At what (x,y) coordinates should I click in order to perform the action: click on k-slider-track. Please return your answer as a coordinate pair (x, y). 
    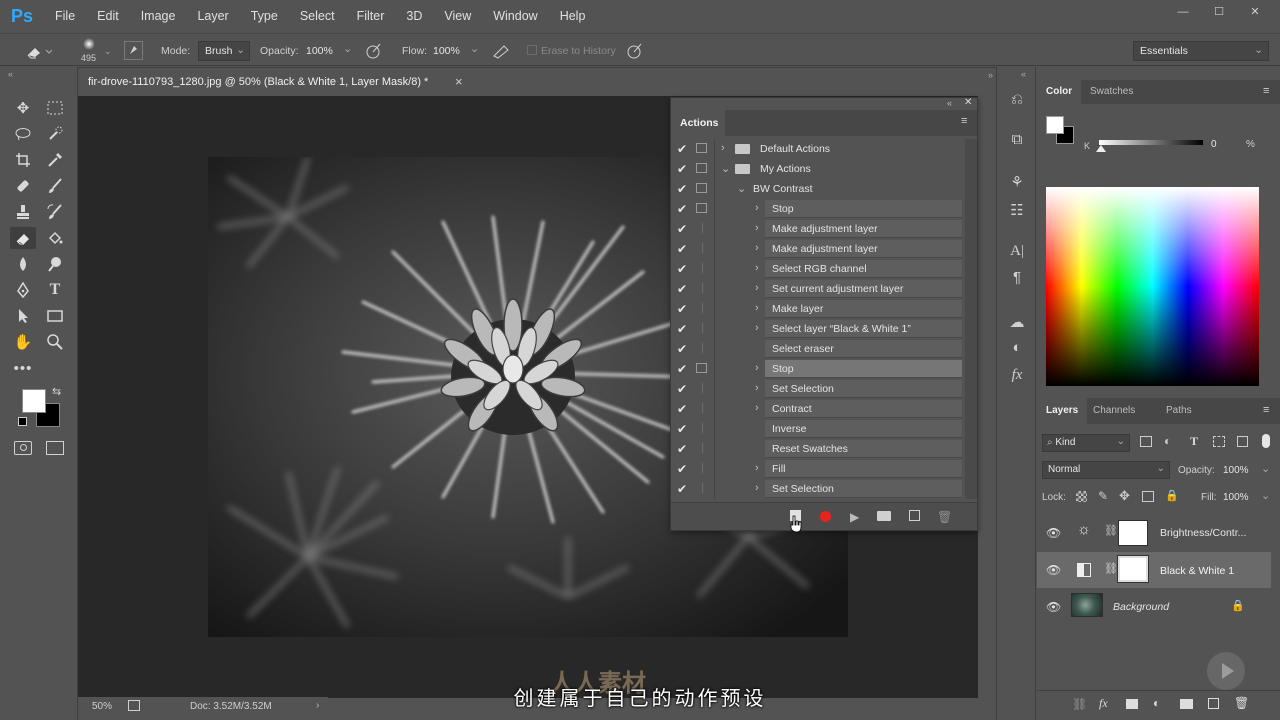
    Looking at the image, I should click on (1151, 142).